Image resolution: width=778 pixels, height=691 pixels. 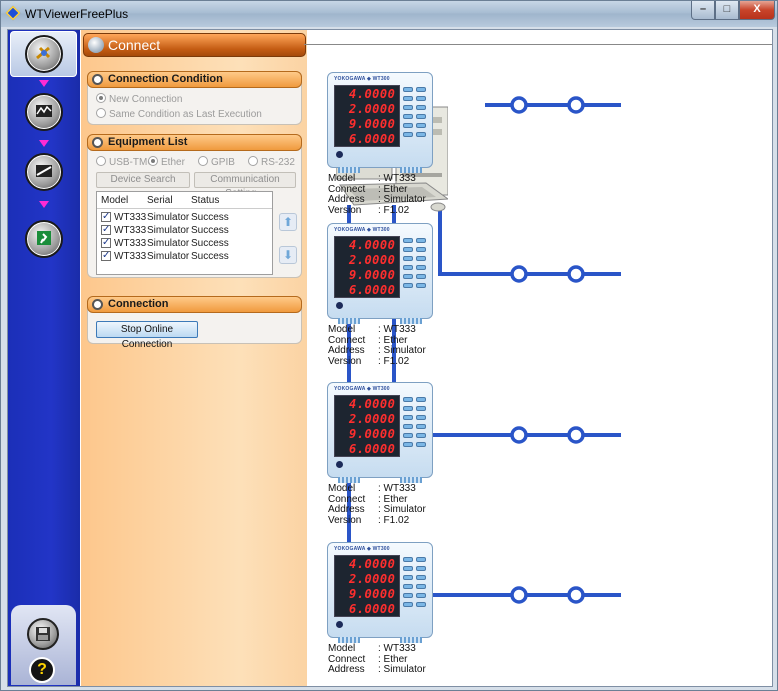 What do you see at coordinates (185, 114) in the screenshot?
I see `radio-label: Same Condition as Last Execution` at bounding box center [185, 114].